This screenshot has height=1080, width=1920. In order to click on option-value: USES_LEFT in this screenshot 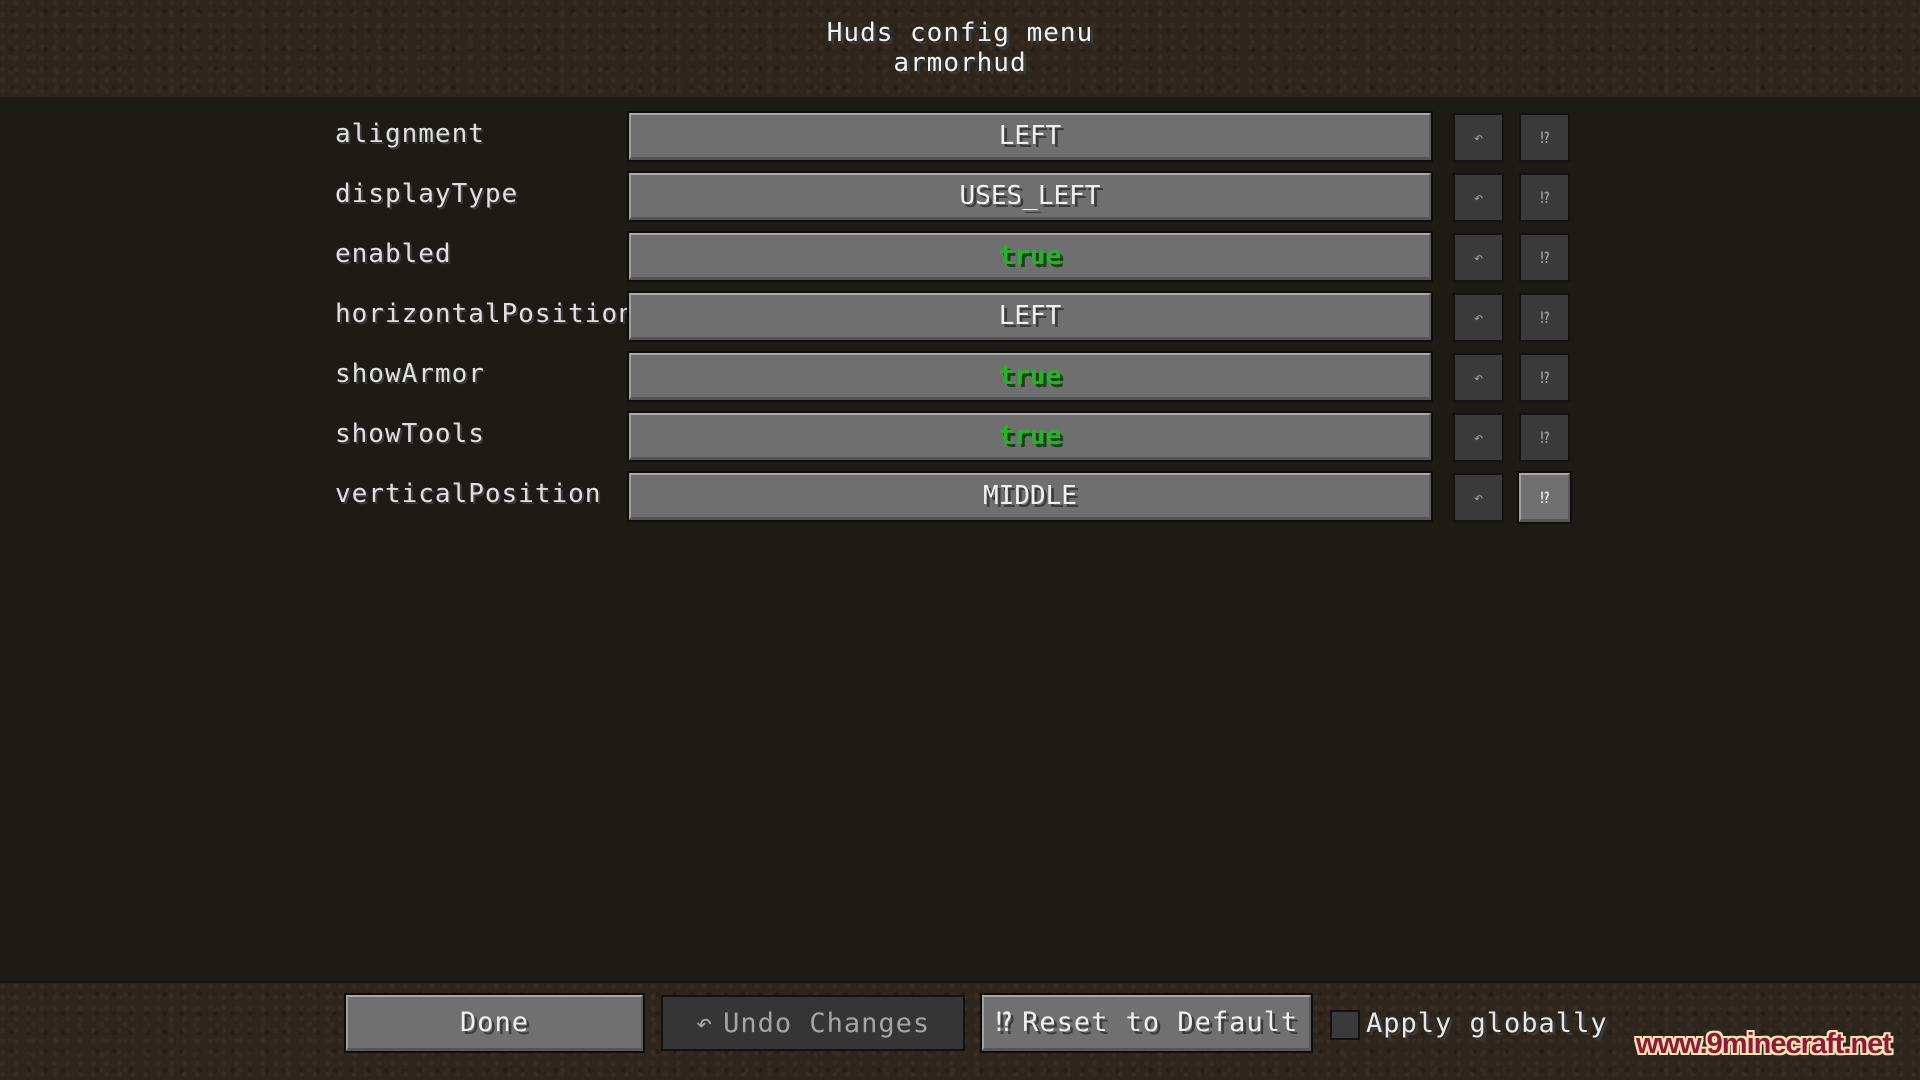, I will do `click(1030, 196)`.